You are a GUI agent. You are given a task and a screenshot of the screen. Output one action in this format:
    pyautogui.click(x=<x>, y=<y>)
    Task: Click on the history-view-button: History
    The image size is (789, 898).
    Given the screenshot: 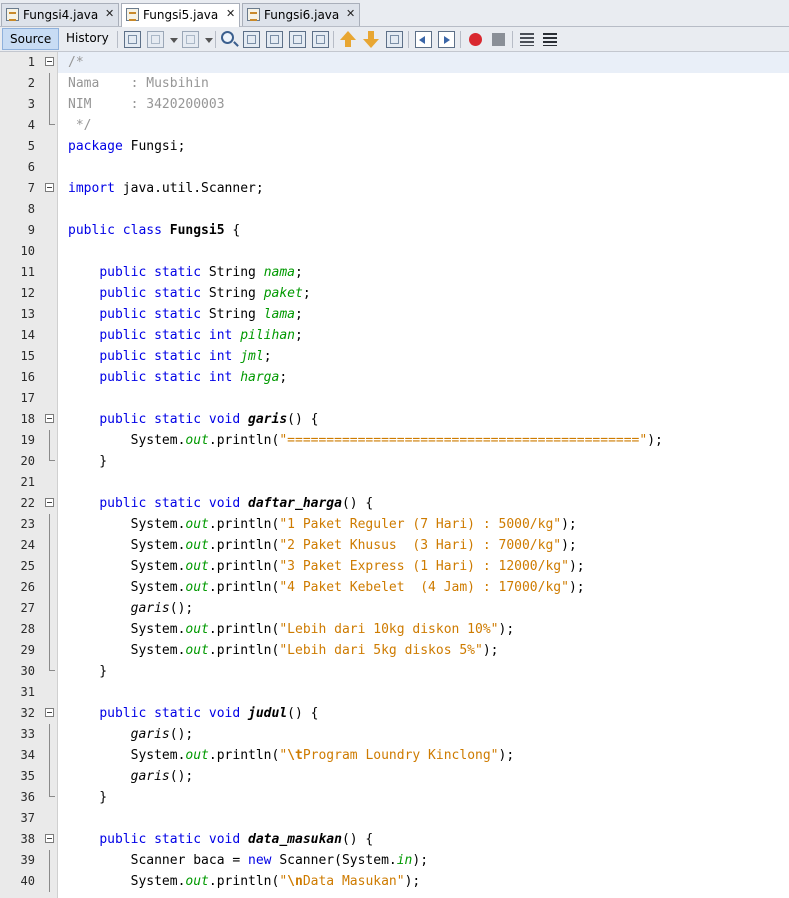 What is the action you would take?
    pyautogui.click(x=87, y=39)
    